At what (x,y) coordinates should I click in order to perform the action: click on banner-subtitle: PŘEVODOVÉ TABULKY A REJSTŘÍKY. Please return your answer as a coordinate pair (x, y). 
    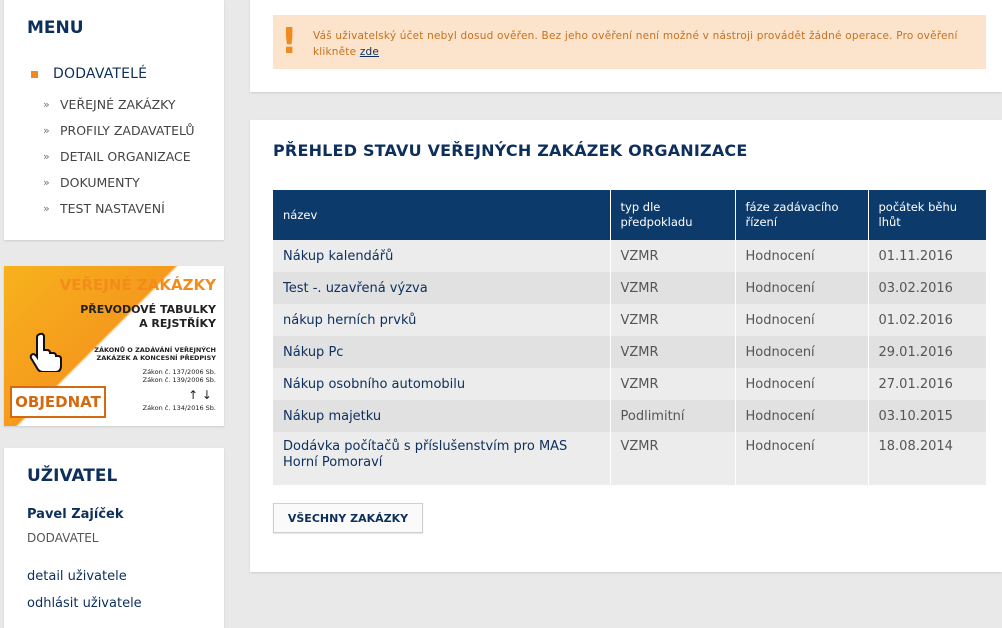
    Looking at the image, I should click on (148, 317).